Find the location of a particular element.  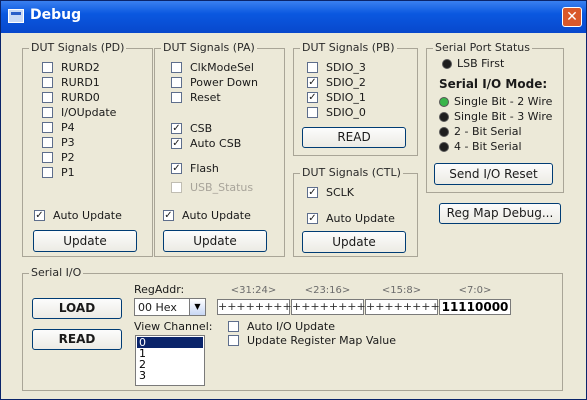

reg-addr-label: RegAddr: is located at coordinates (159, 289).